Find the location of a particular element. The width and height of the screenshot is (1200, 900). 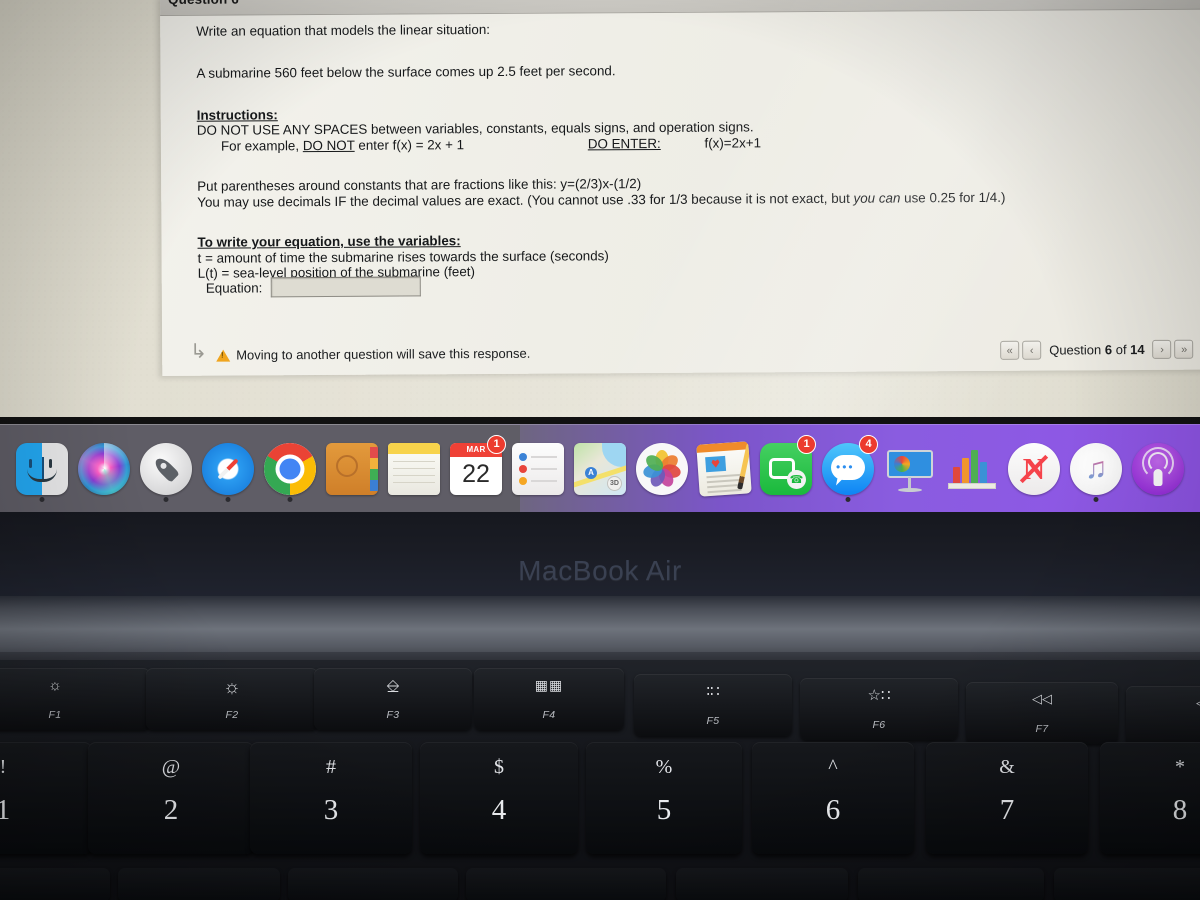

function-key-row: ☼ F1 ☼ F2 ⎒ F3 ▦▦ F4 ∶∷ F5 ☆∷ F6 ◁◁ F7 is located at coordinates (600, 708).